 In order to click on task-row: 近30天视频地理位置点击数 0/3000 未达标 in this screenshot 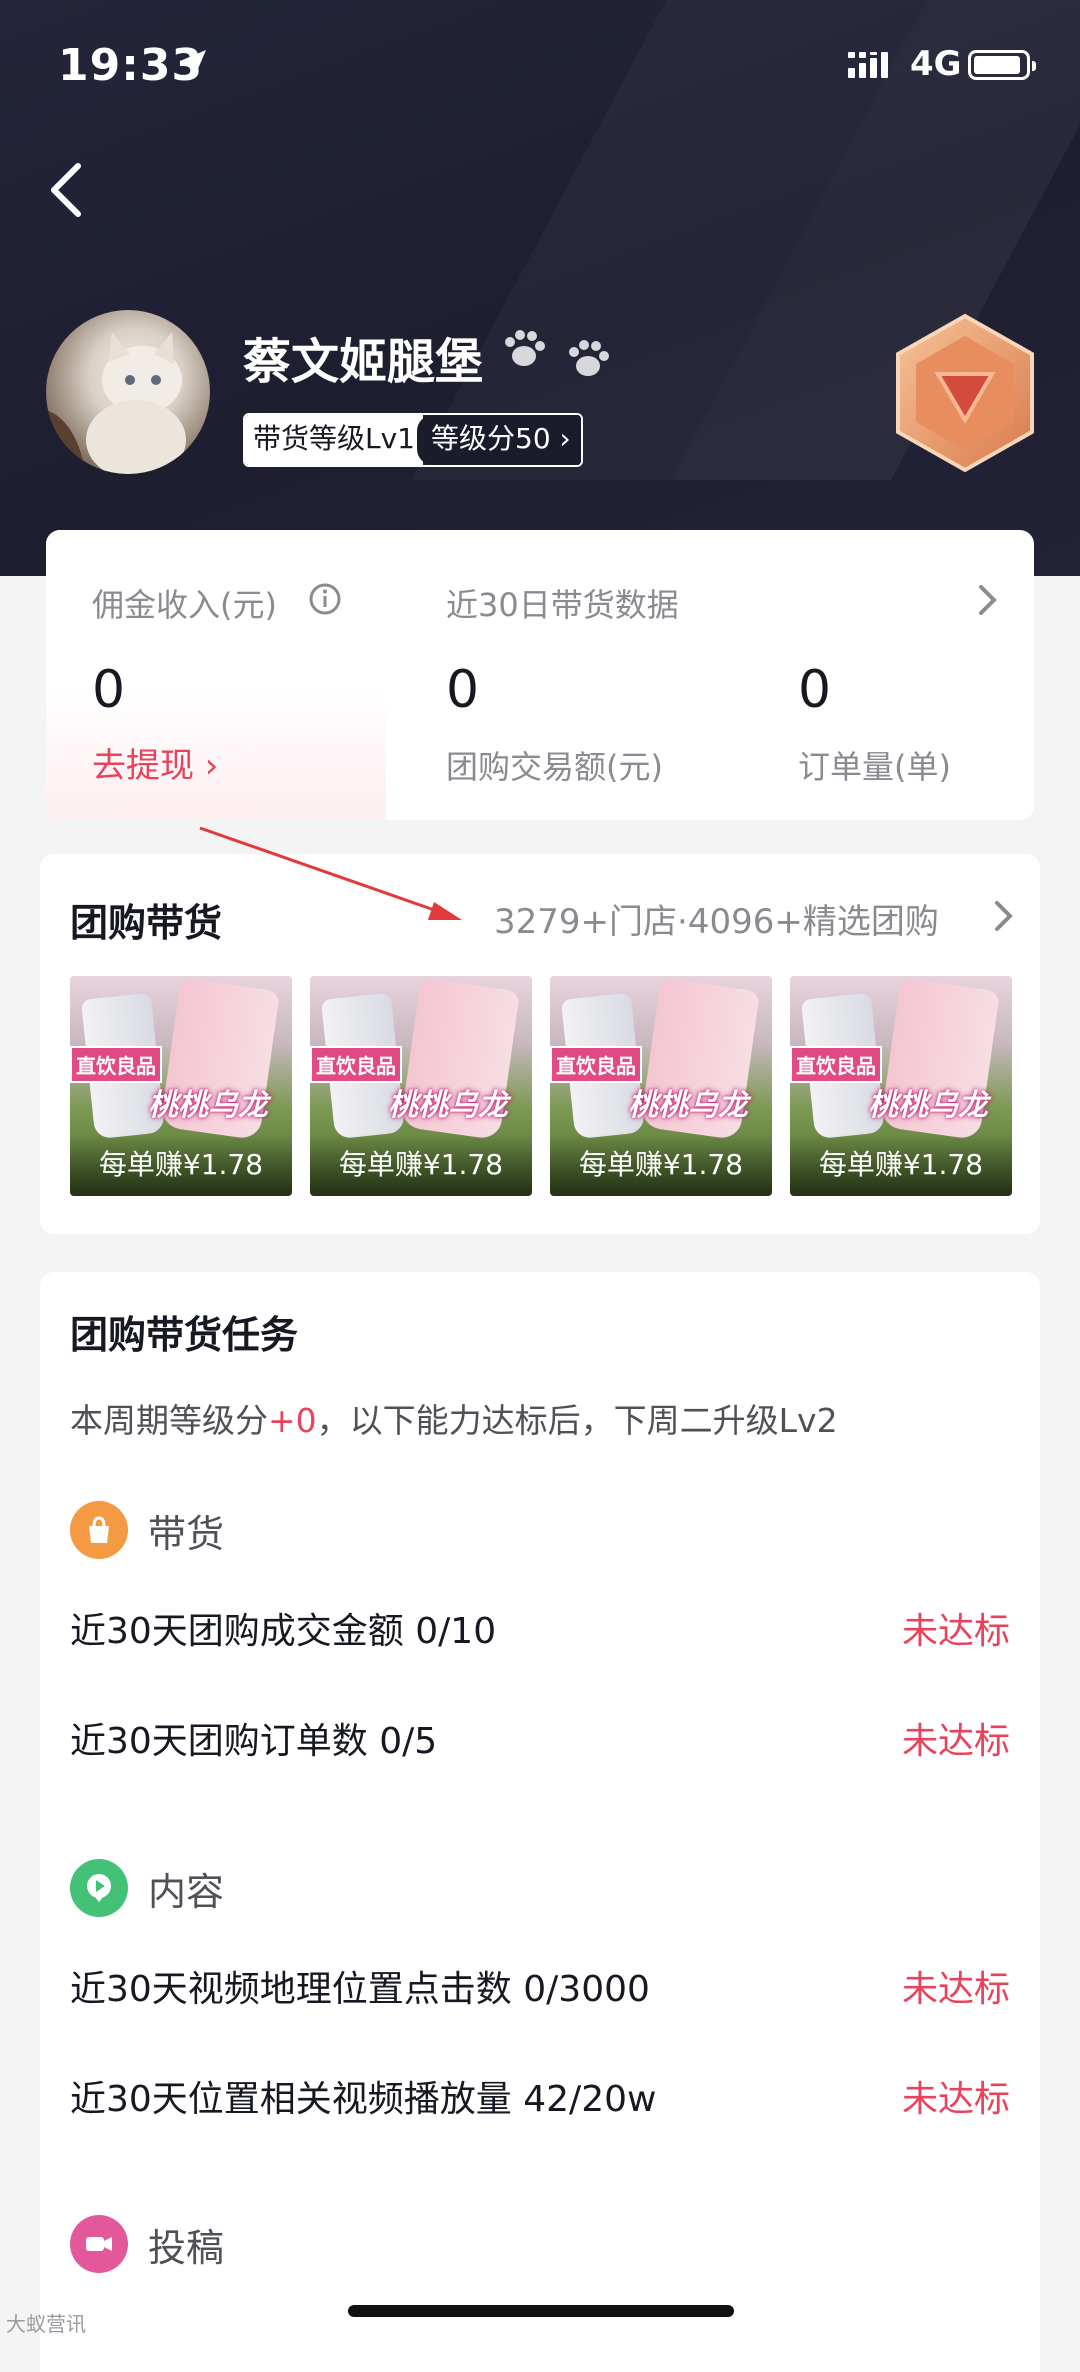, I will do `click(540, 1982)`.